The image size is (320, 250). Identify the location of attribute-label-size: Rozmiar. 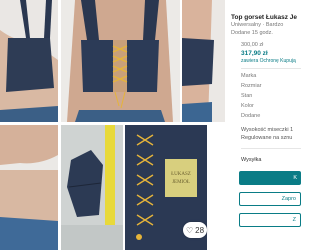
(251, 86).